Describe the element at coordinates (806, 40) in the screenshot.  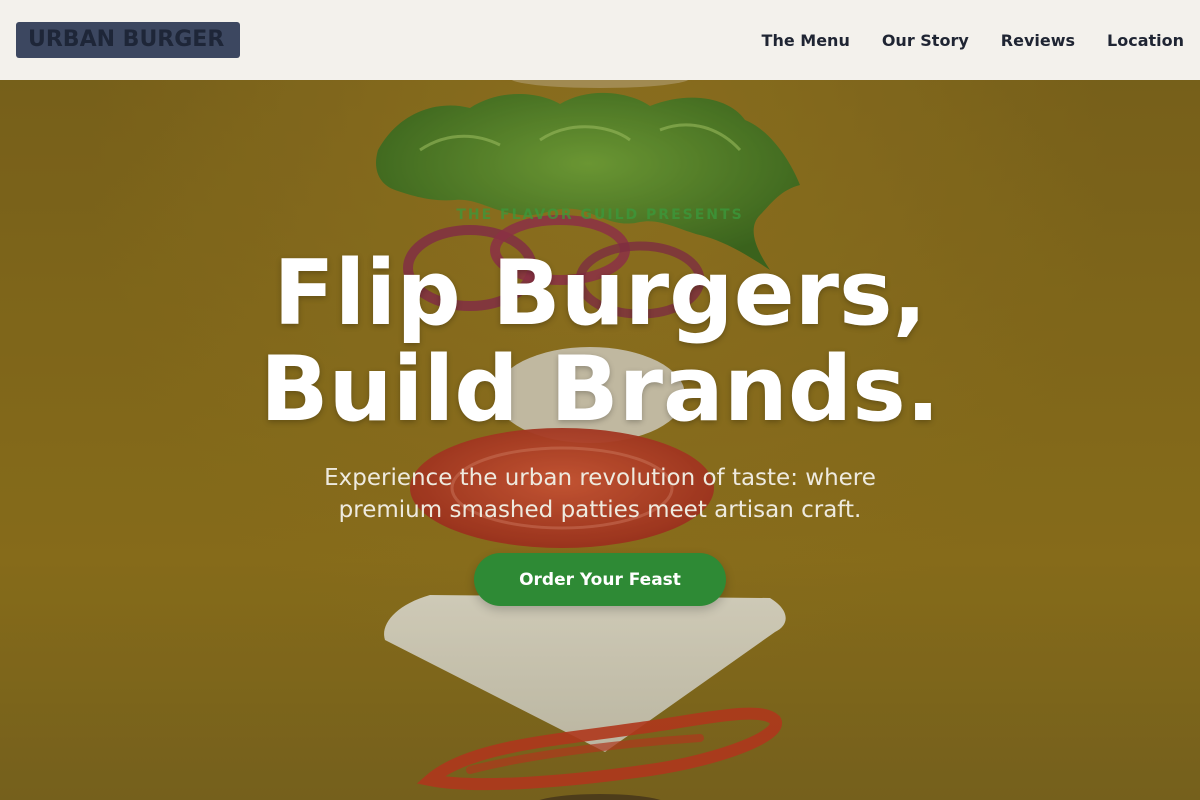
I see `nav-link-menu: The Menu` at that location.